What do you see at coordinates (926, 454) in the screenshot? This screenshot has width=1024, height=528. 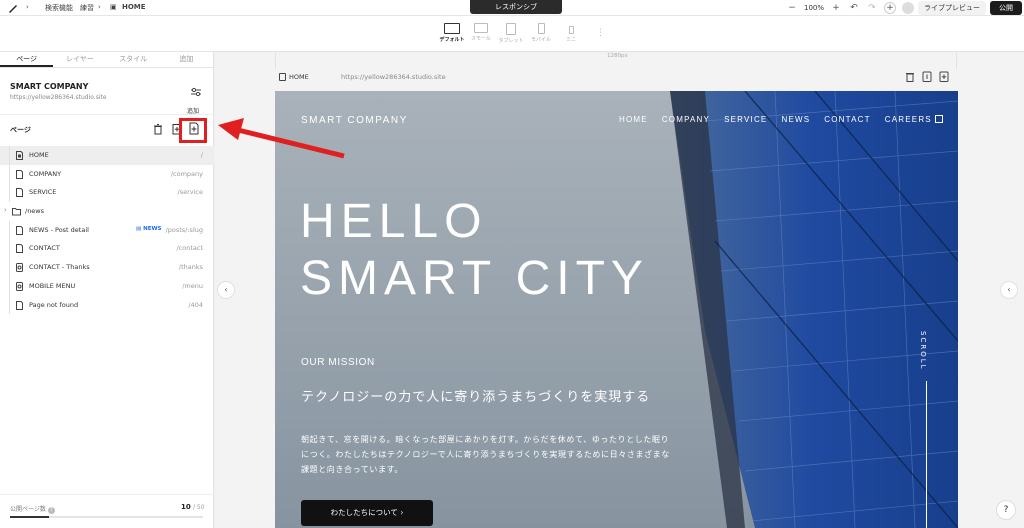 I see `scroll-line` at bounding box center [926, 454].